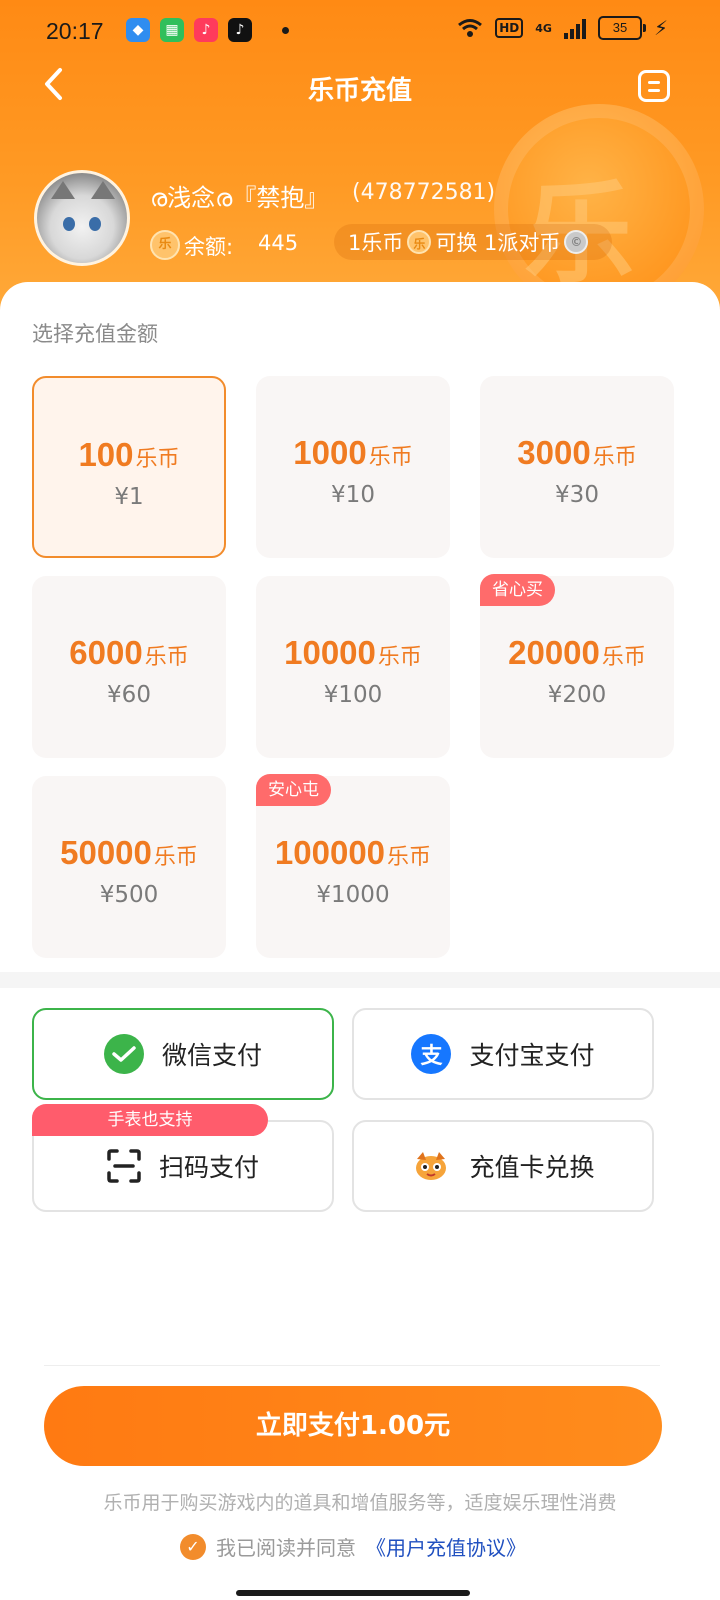  What do you see at coordinates (209, 247) in the screenshot?
I see `balance-label: 余额:` at bounding box center [209, 247].